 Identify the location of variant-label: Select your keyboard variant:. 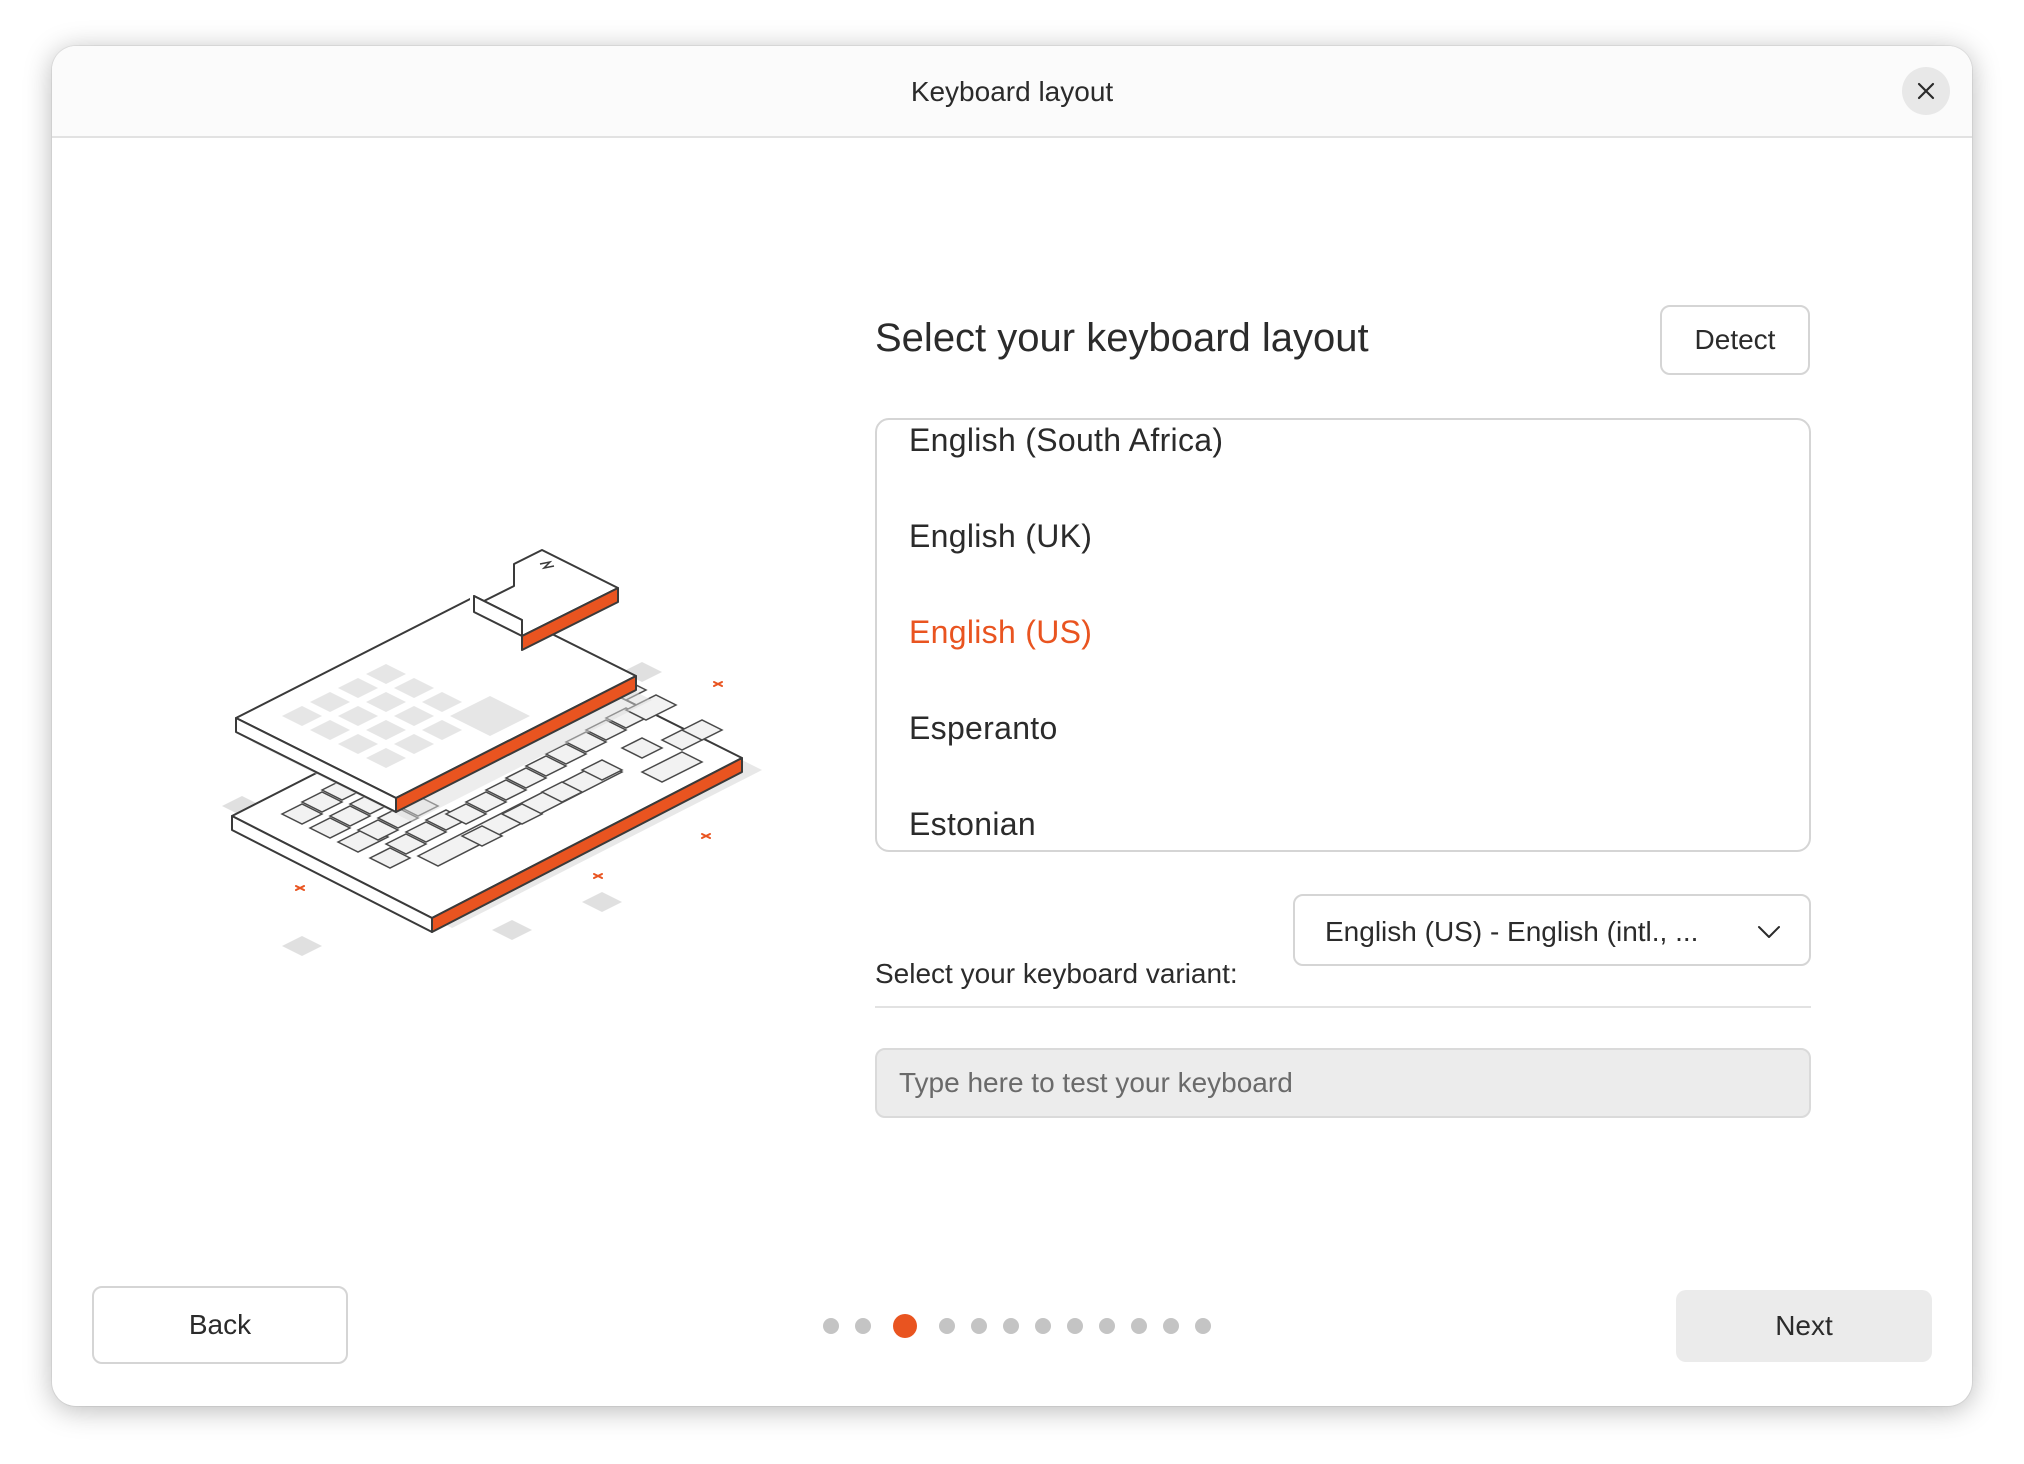
(1056, 973).